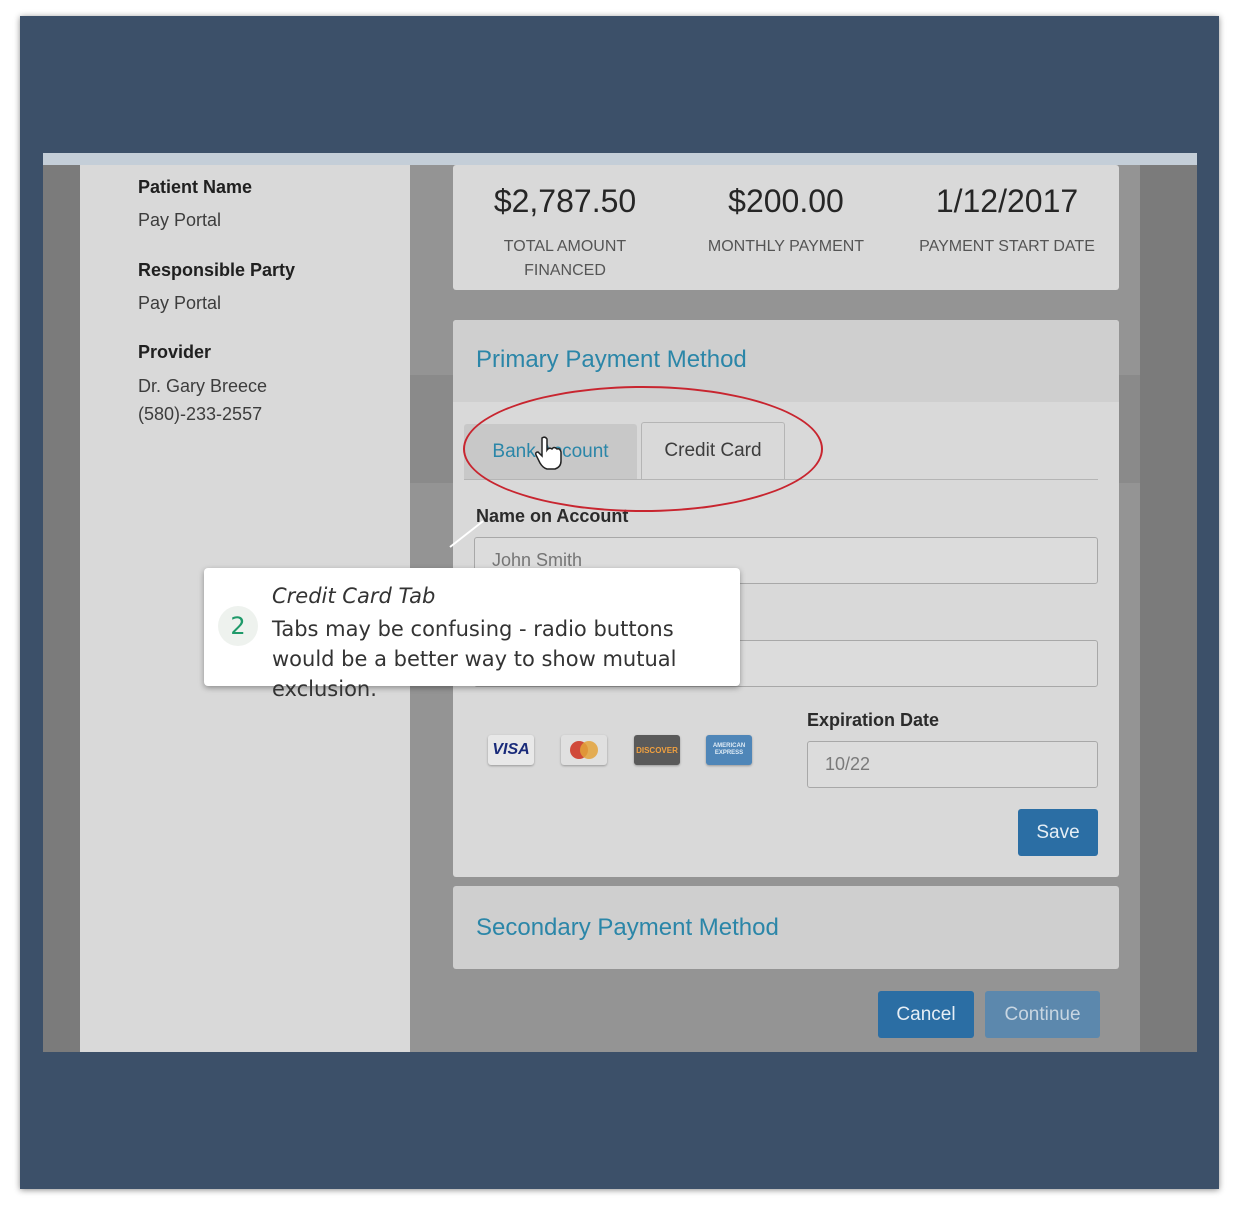 The height and width of the screenshot is (1214, 1240). What do you see at coordinates (786, 246) in the screenshot?
I see `monthly-payment-label: MONTHLY PAYMENT` at bounding box center [786, 246].